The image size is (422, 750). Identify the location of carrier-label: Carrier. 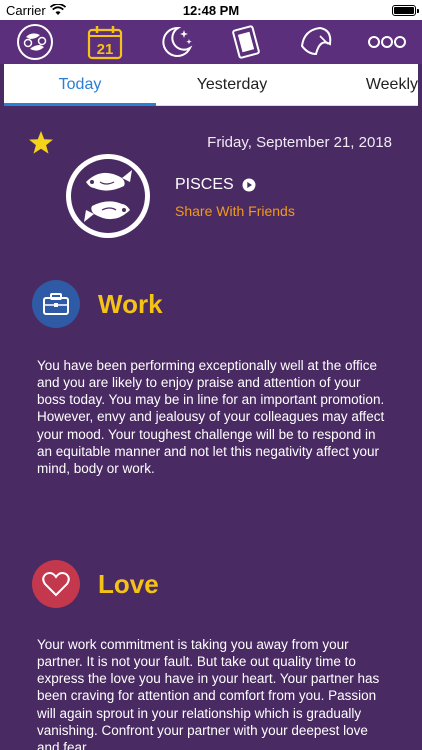
(26, 10).